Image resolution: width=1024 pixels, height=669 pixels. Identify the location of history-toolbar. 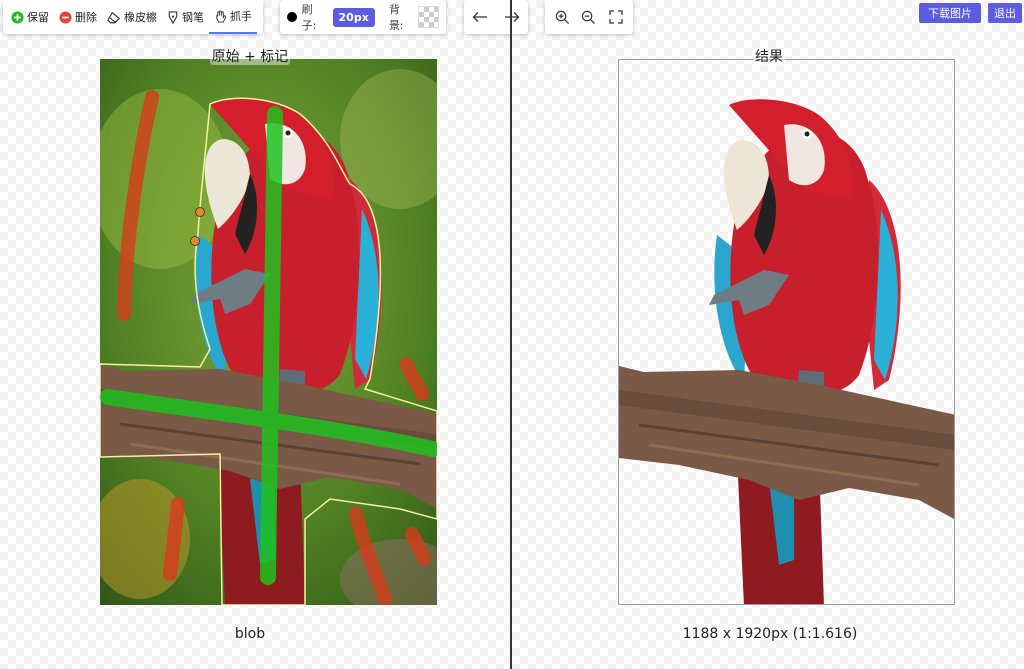
(496, 17).